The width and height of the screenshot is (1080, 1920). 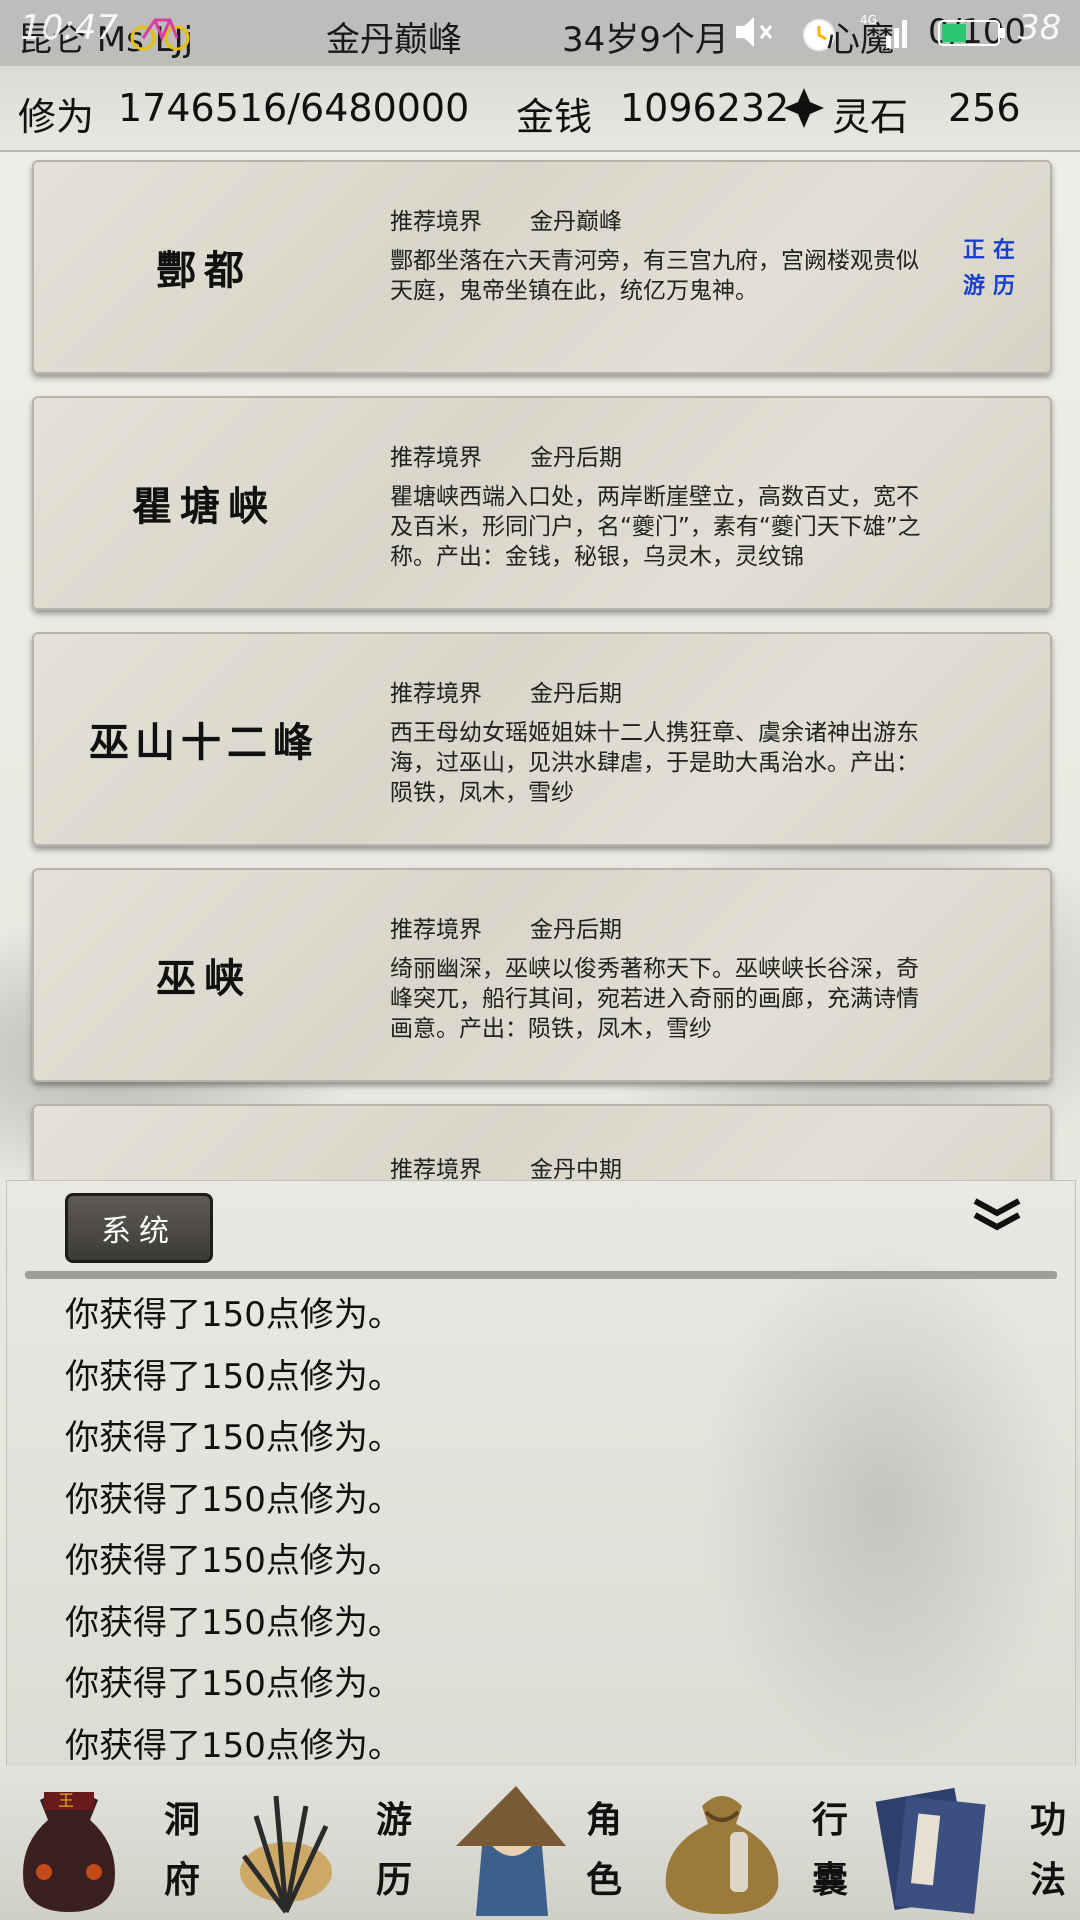 I want to click on pouch-icon: 王, so click(x=69, y=1846).